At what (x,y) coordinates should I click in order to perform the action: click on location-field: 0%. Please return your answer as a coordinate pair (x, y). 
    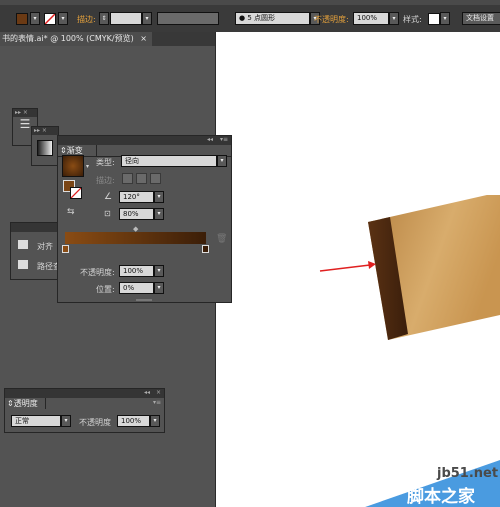
    Looking at the image, I should click on (136, 288).